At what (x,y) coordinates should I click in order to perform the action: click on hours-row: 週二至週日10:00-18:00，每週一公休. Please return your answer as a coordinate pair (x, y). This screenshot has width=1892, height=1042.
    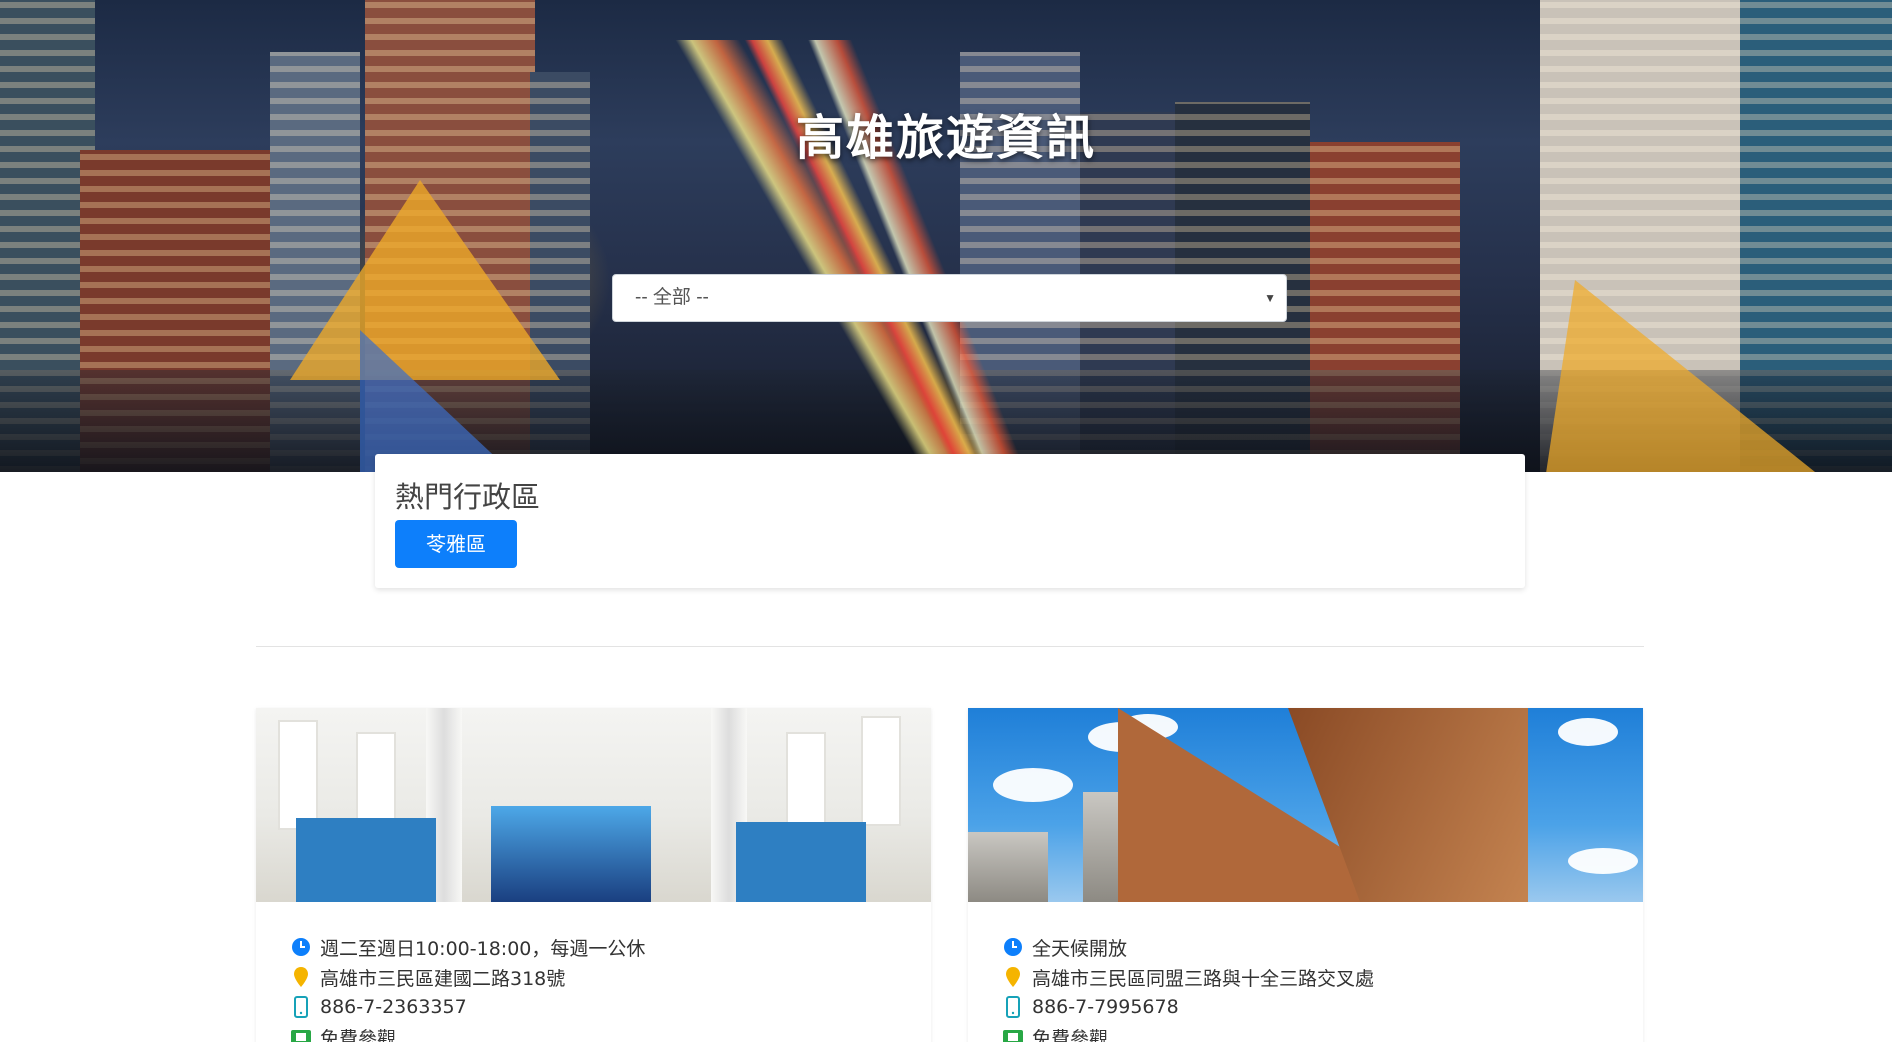
    Looking at the image, I should click on (467, 947).